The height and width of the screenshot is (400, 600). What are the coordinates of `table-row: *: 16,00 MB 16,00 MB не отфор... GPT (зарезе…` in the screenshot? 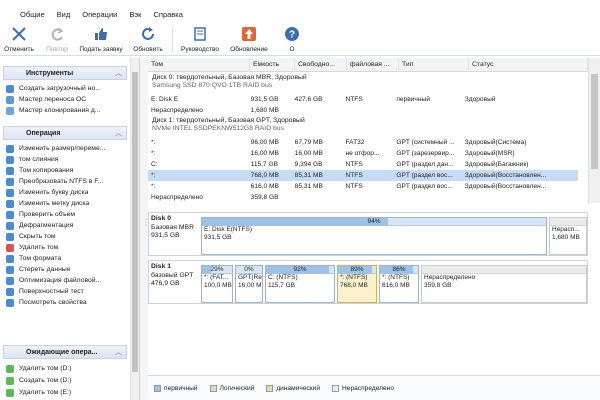 It's located at (363, 153).